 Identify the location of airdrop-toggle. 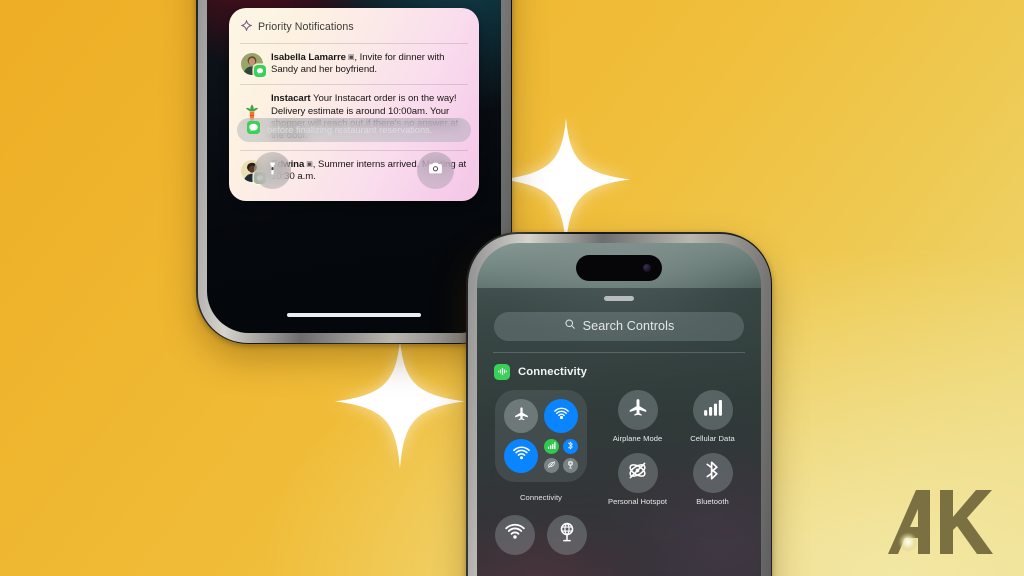
(561, 415).